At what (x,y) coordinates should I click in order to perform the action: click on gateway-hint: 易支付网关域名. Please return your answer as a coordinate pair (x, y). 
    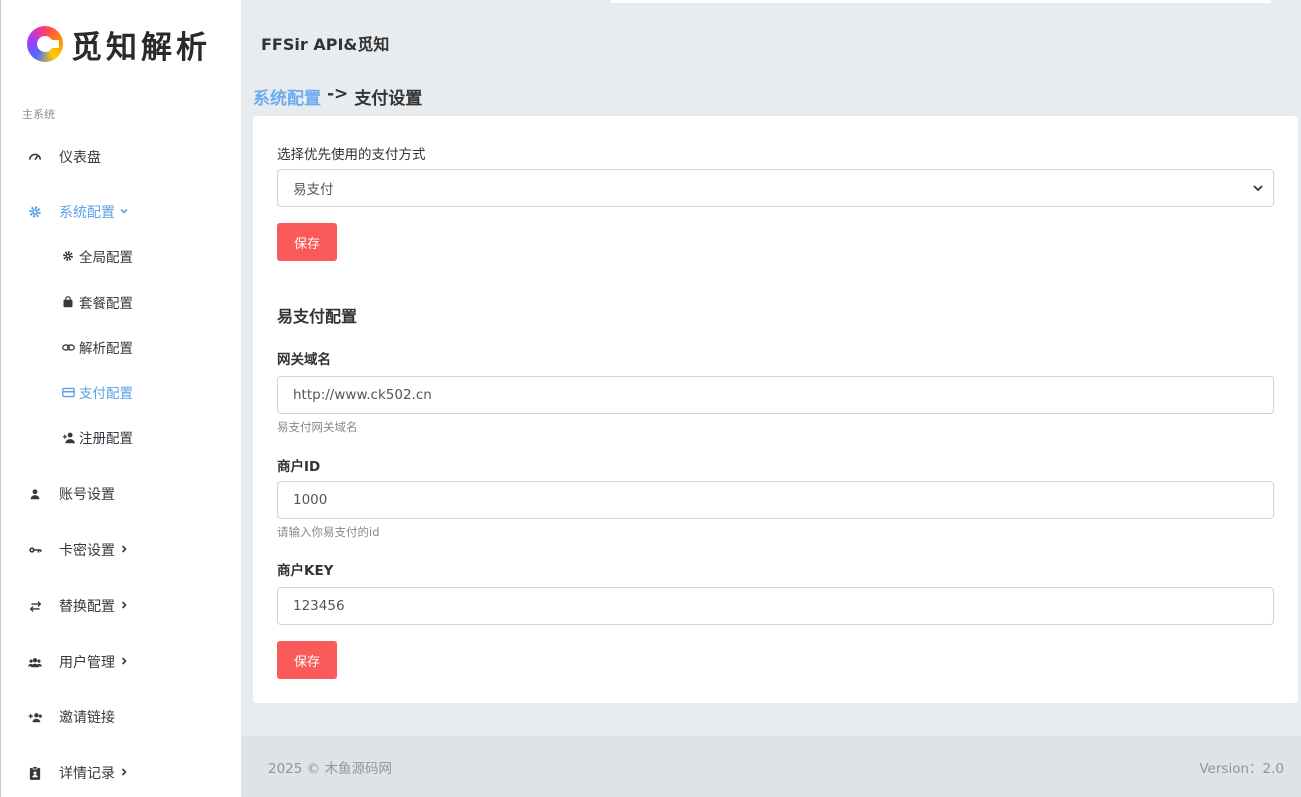
    Looking at the image, I should click on (317, 427).